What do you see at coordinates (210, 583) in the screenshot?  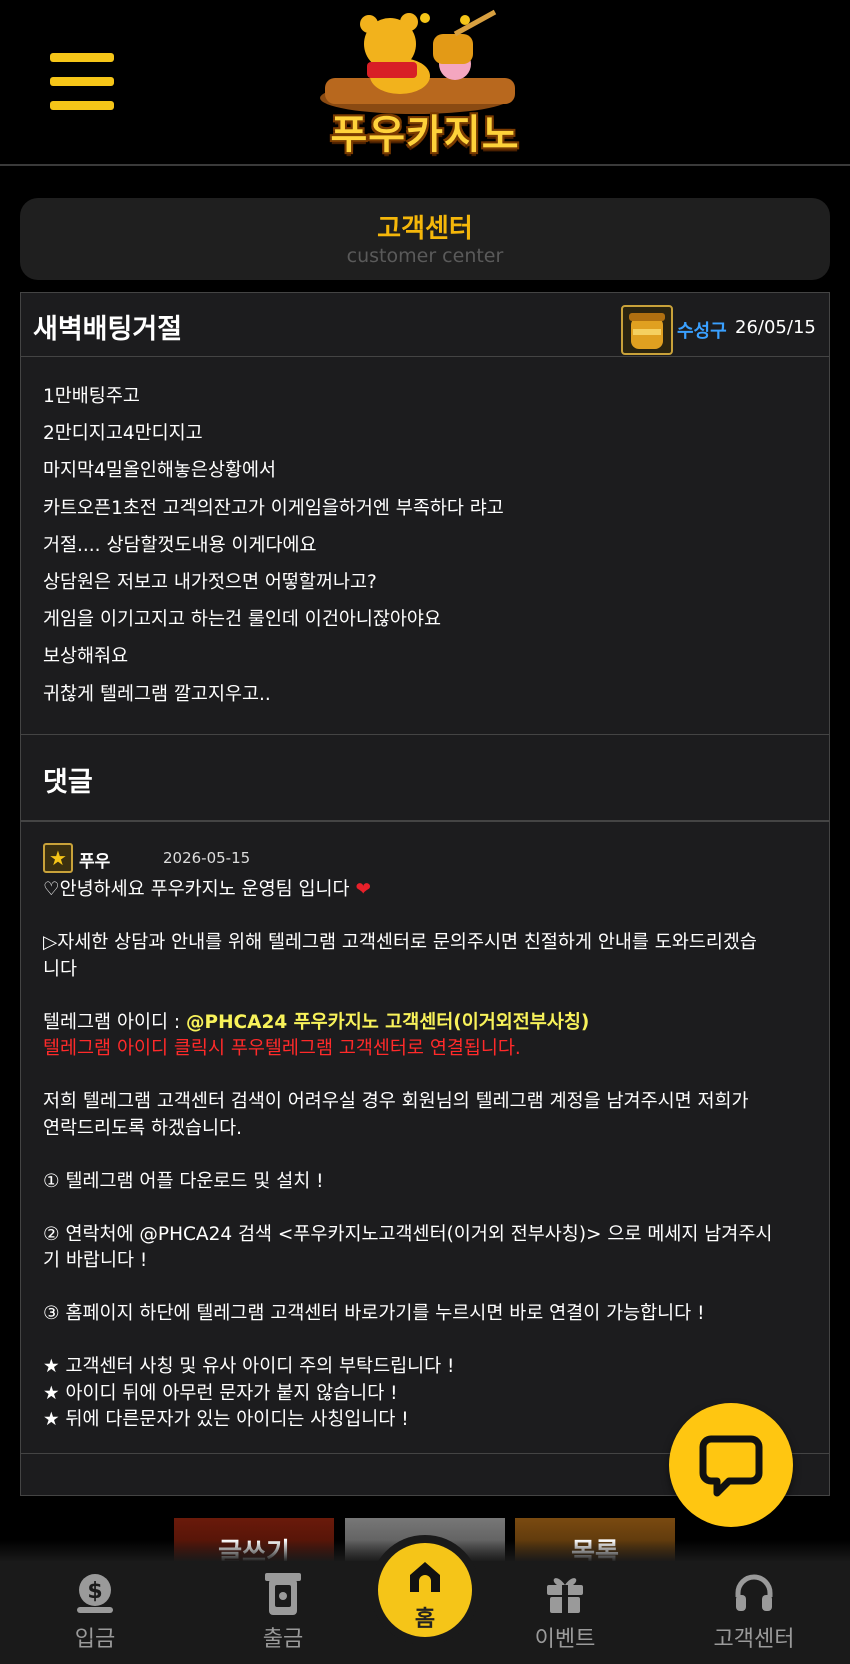 I see `post-line: 상담원은 저보고 내가젓으면 어떻할꺼나고?` at bounding box center [210, 583].